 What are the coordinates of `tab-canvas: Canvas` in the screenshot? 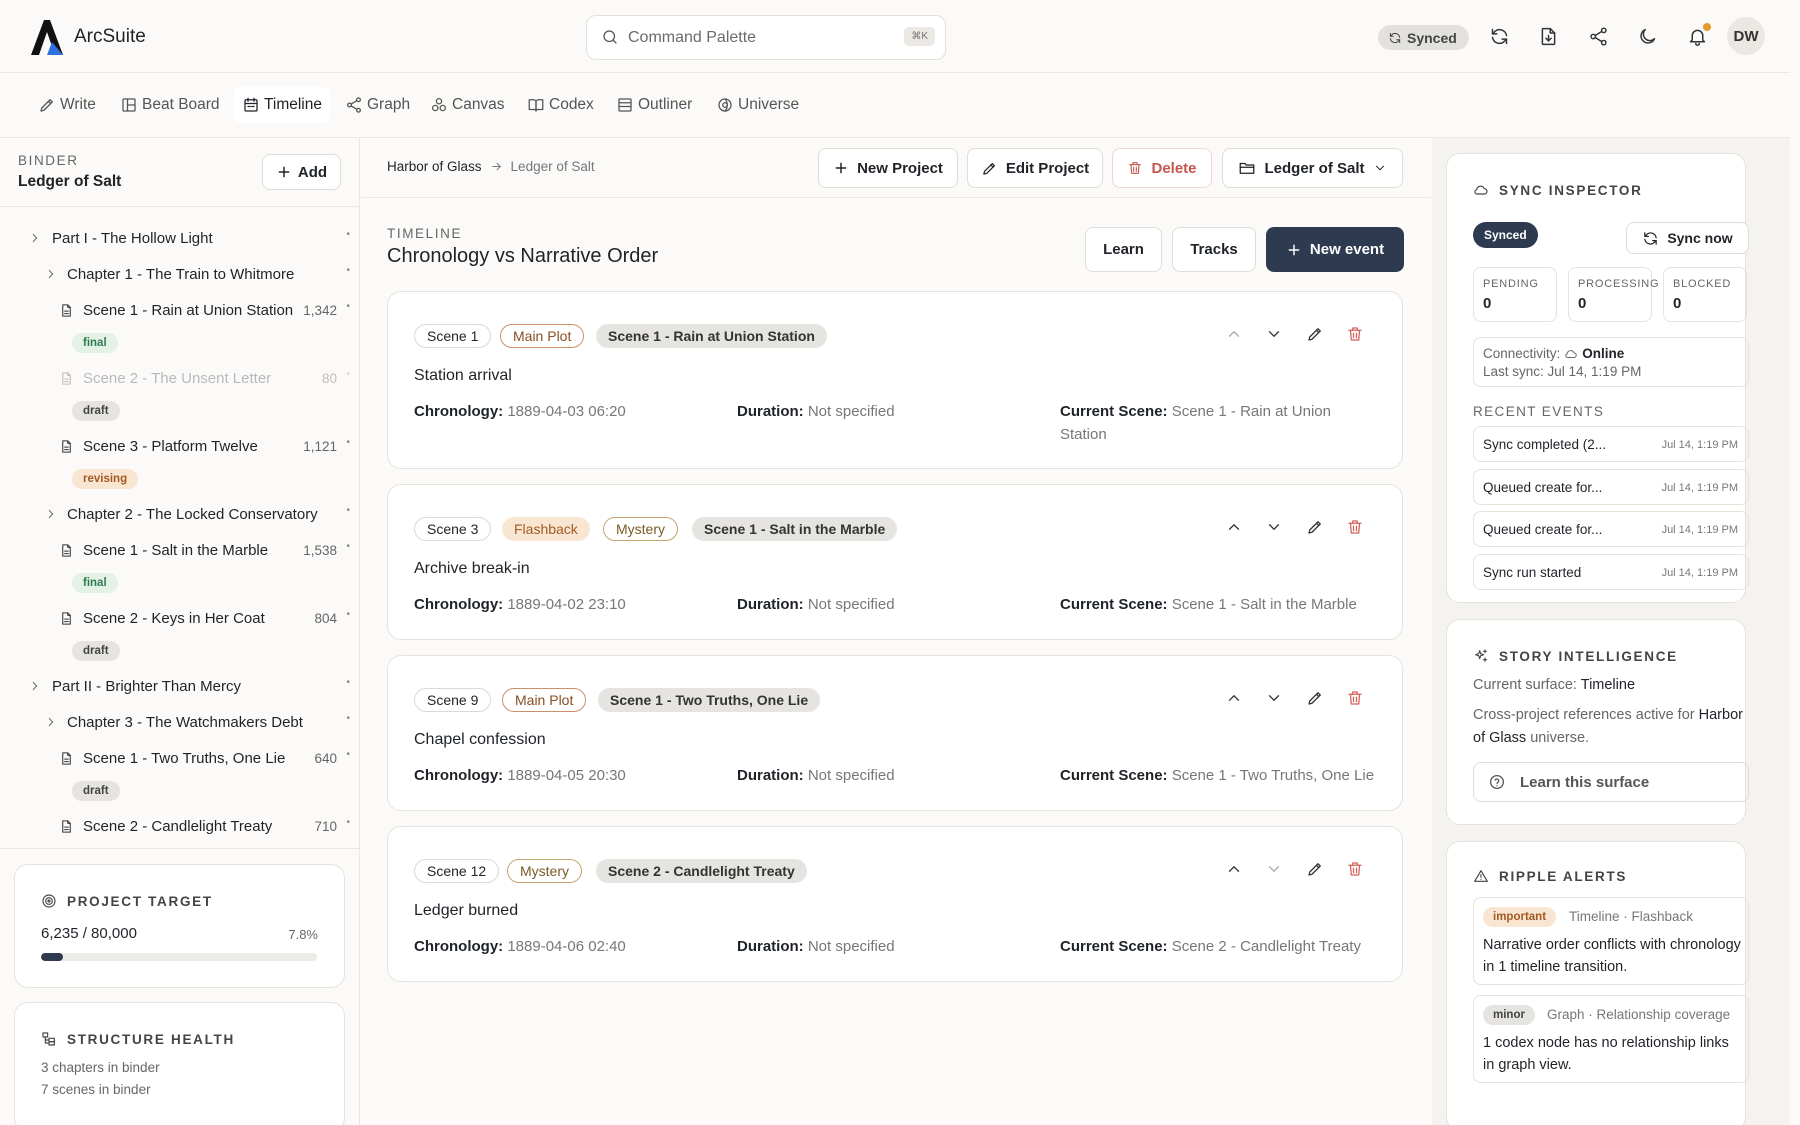 It's located at (467, 105).